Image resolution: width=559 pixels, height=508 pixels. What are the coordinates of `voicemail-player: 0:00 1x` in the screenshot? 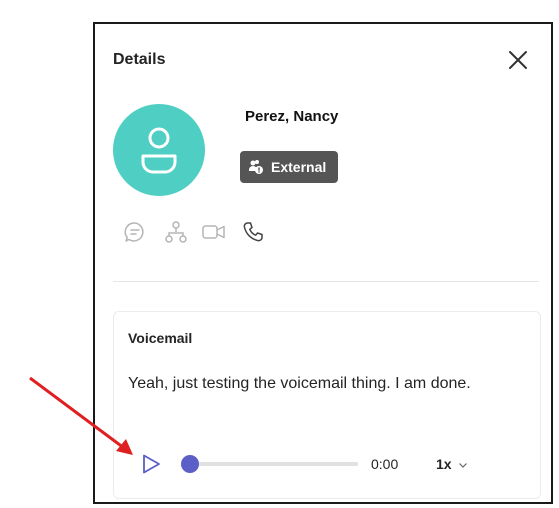 It's located at (327, 463).